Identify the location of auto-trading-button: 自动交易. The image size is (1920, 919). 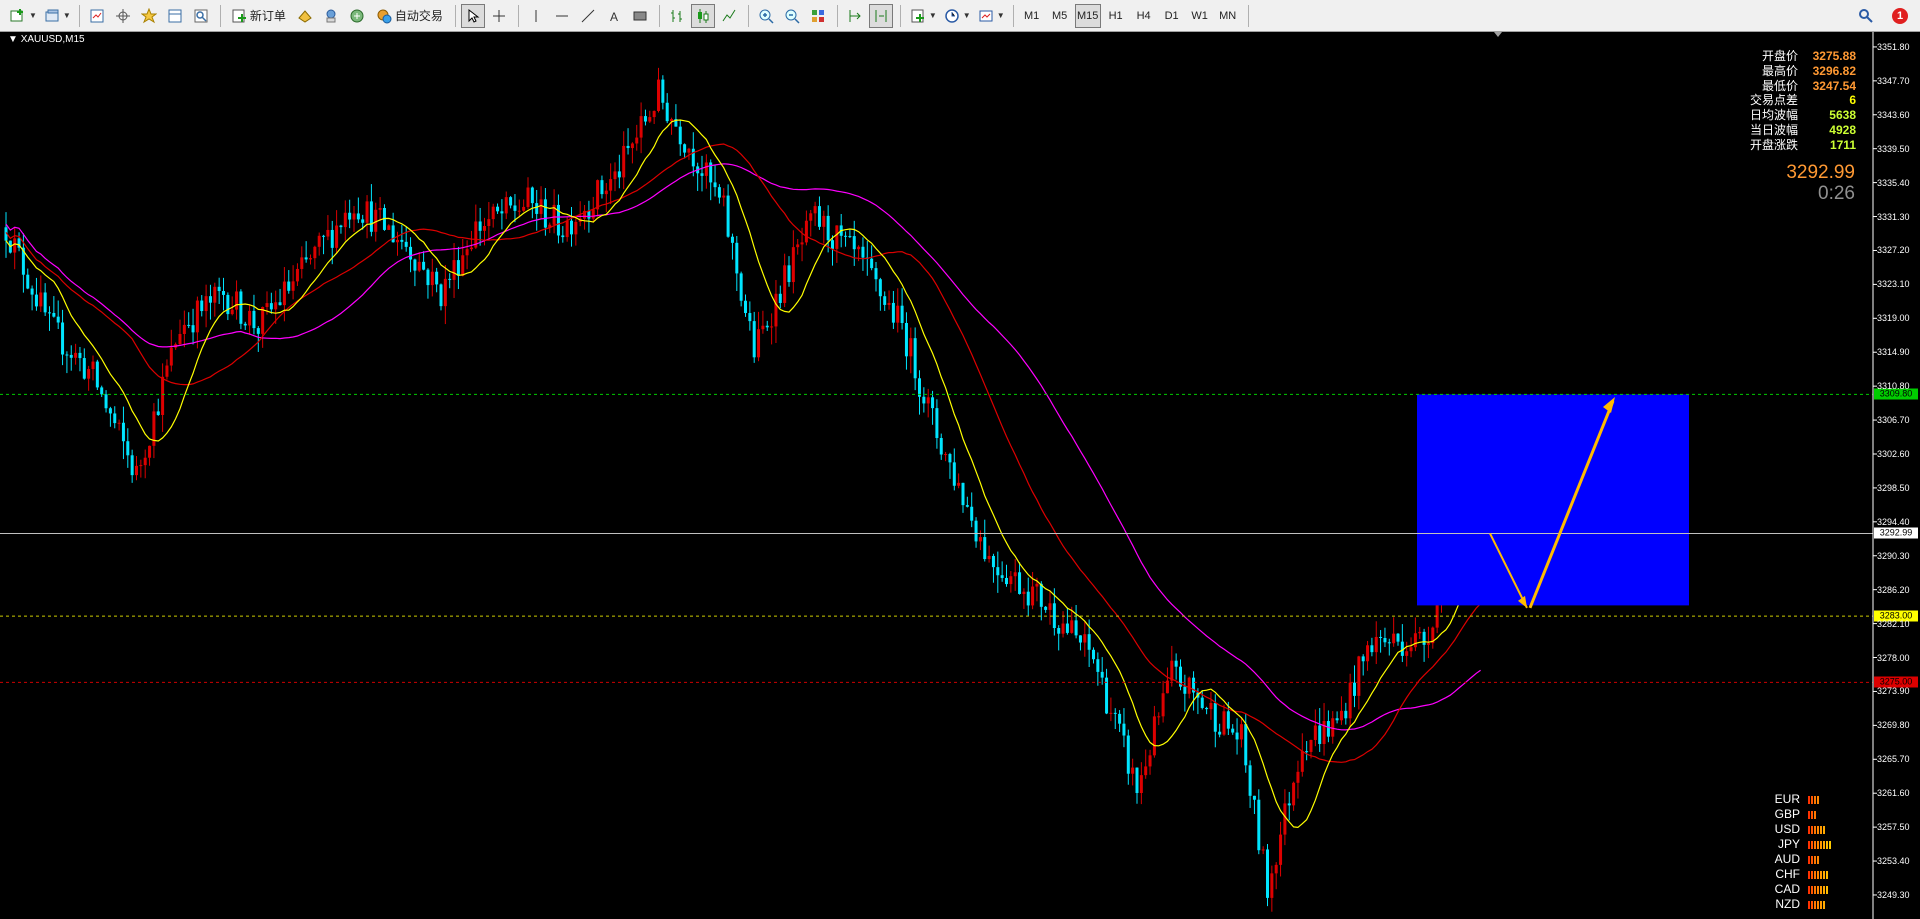
(409, 16).